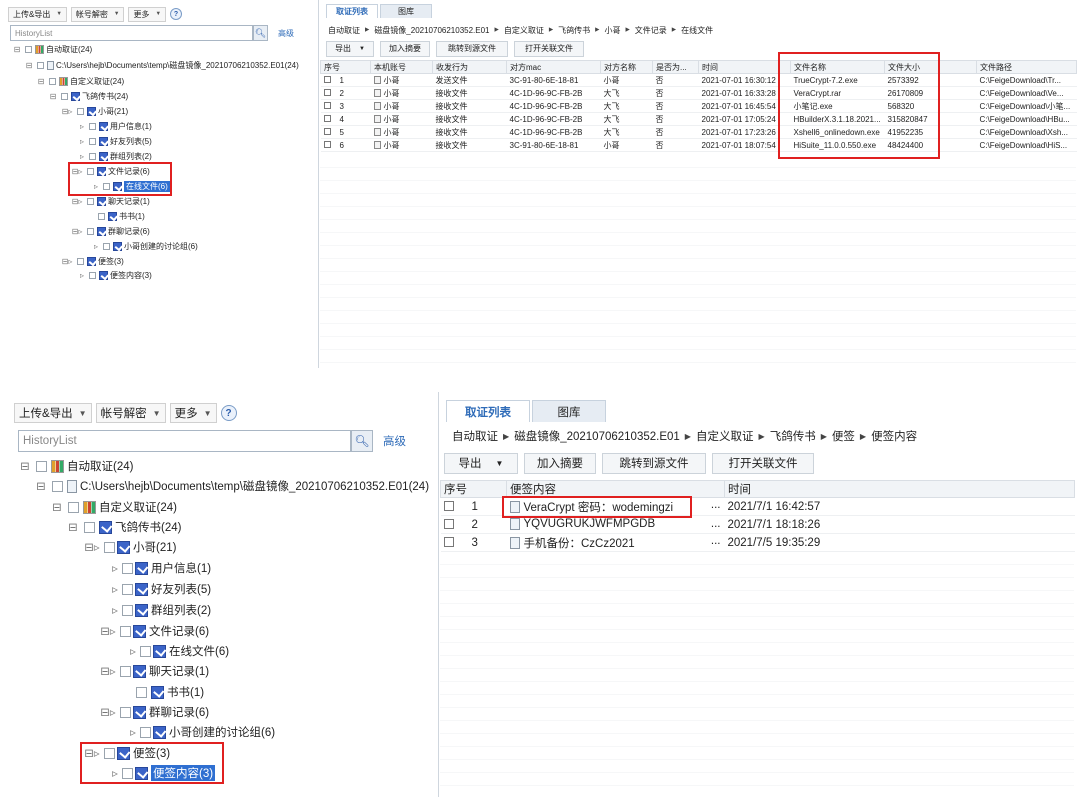 This screenshot has height=797, width=1080. I want to click on breadcrumb-item: 飞鸽传书, so click(793, 436).